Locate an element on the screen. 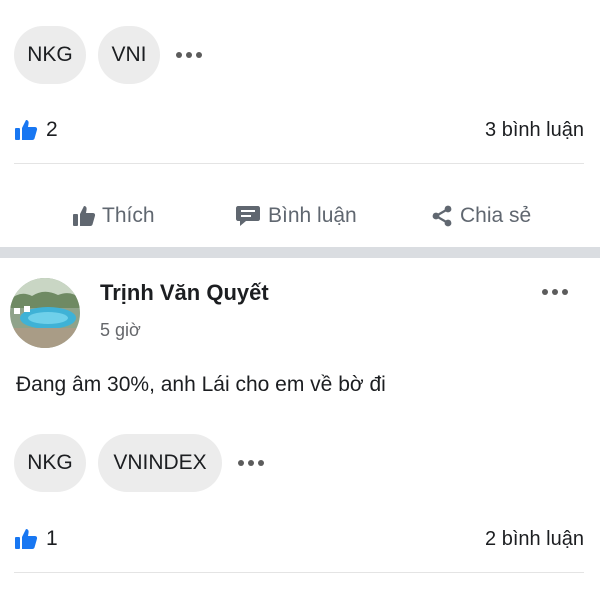 Image resolution: width=600 pixels, height=600 pixels. post1-likes: 2 is located at coordinates (36, 130).